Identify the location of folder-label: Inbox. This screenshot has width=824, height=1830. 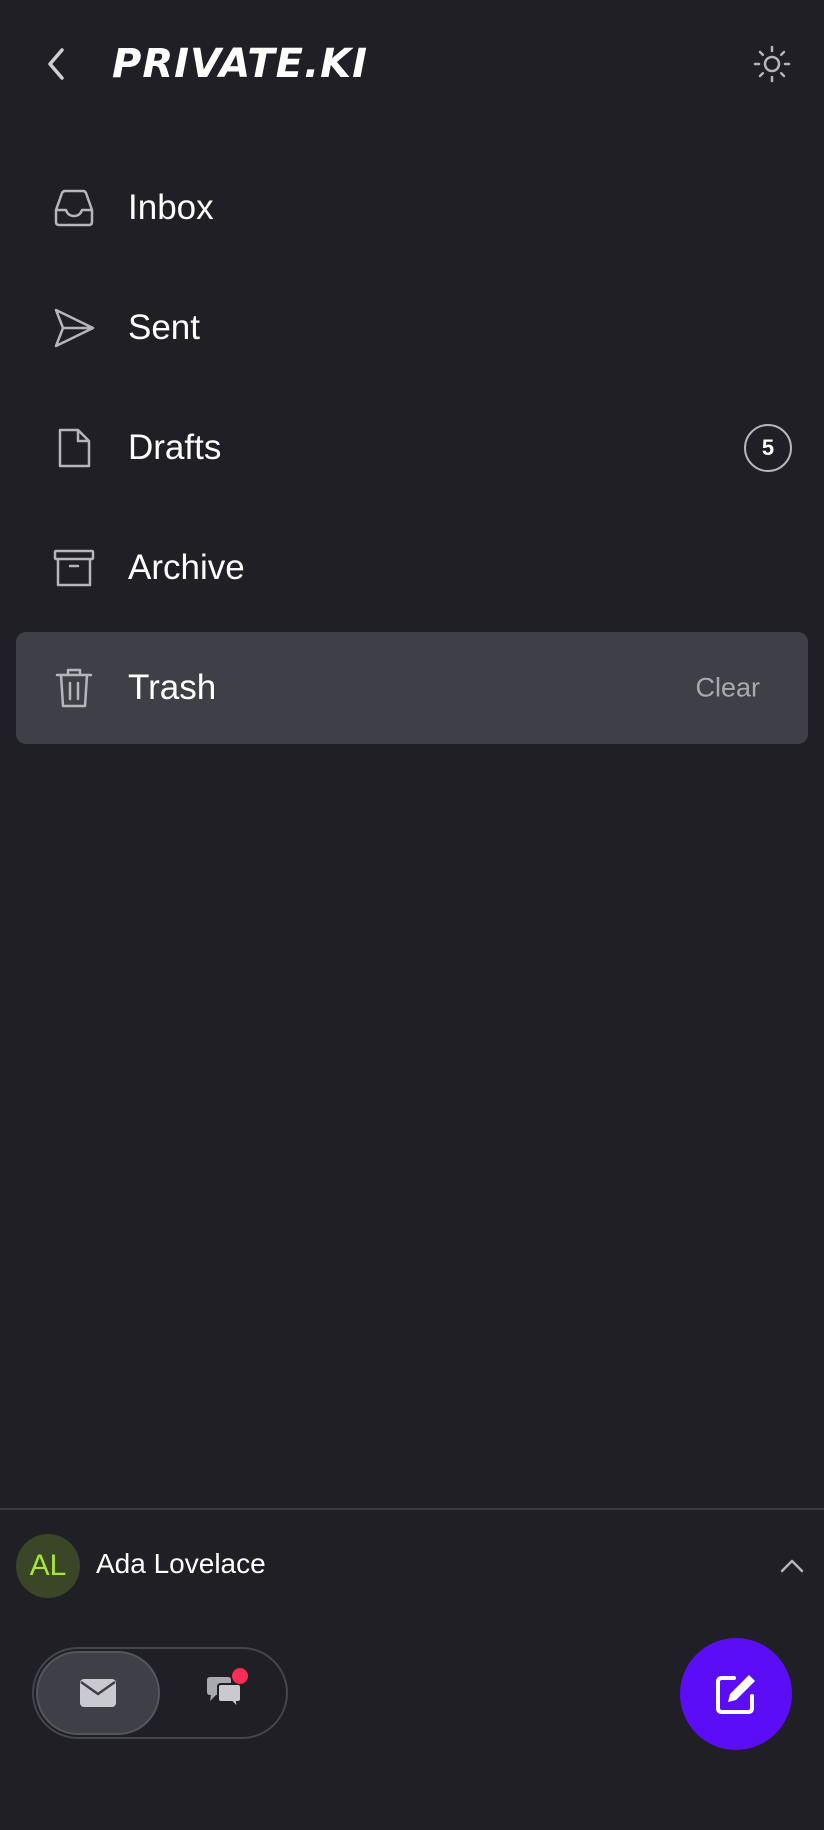
(171, 207).